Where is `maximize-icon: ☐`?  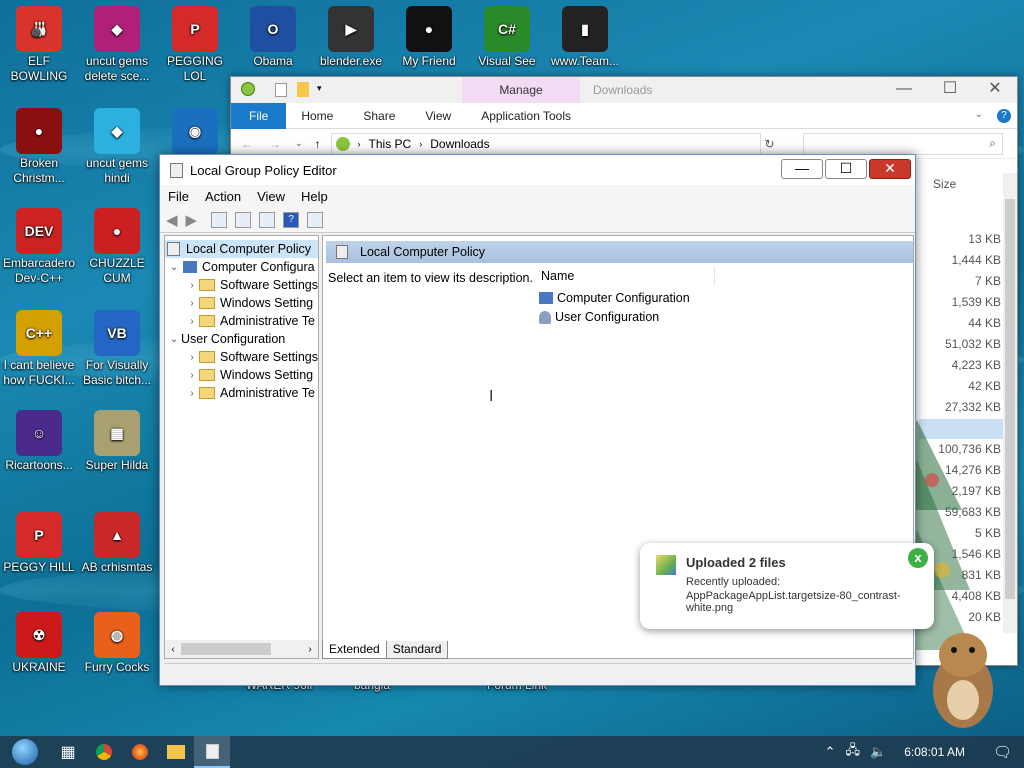 maximize-icon: ☐ is located at coordinates (950, 90).